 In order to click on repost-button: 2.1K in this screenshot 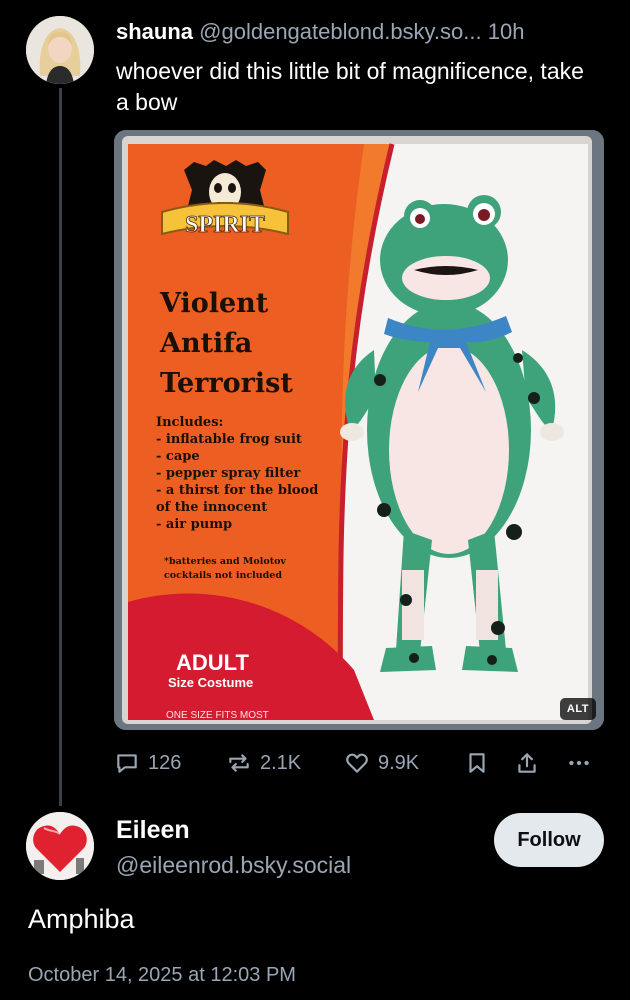, I will do `click(263, 763)`.